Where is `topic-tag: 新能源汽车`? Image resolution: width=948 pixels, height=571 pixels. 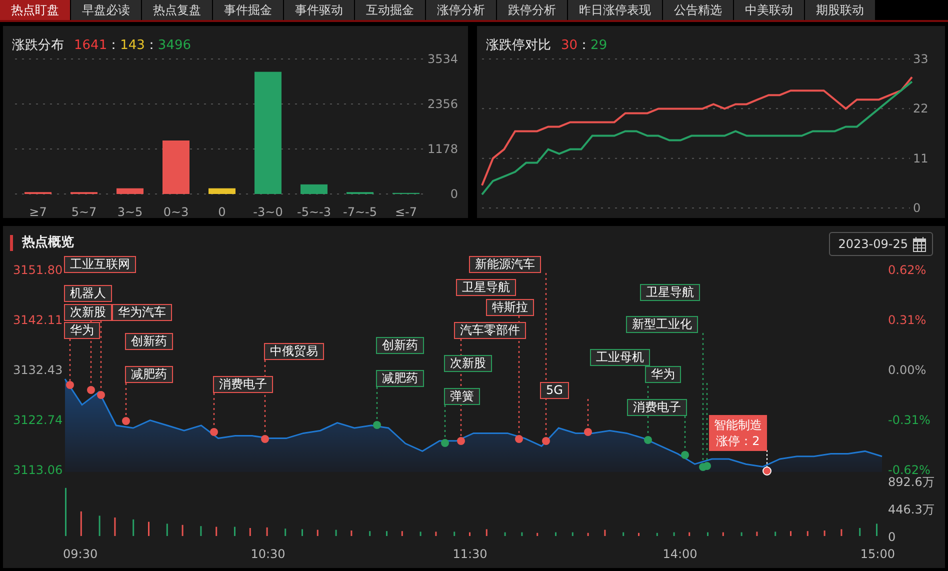
topic-tag: 新能源汽车 is located at coordinates (505, 264).